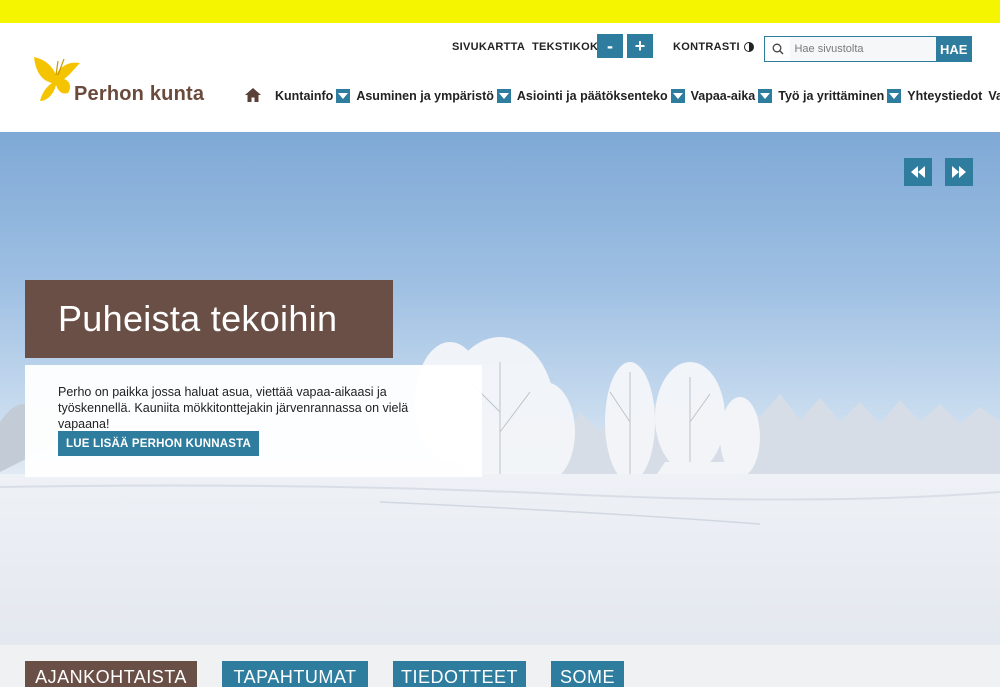 The height and width of the screenshot is (687, 1000). What do you see at coordinates (425, 96) in the screenshot?
I see `nav-item-label: Asuminen ja ympäristö` at bounding box center [425, 96].